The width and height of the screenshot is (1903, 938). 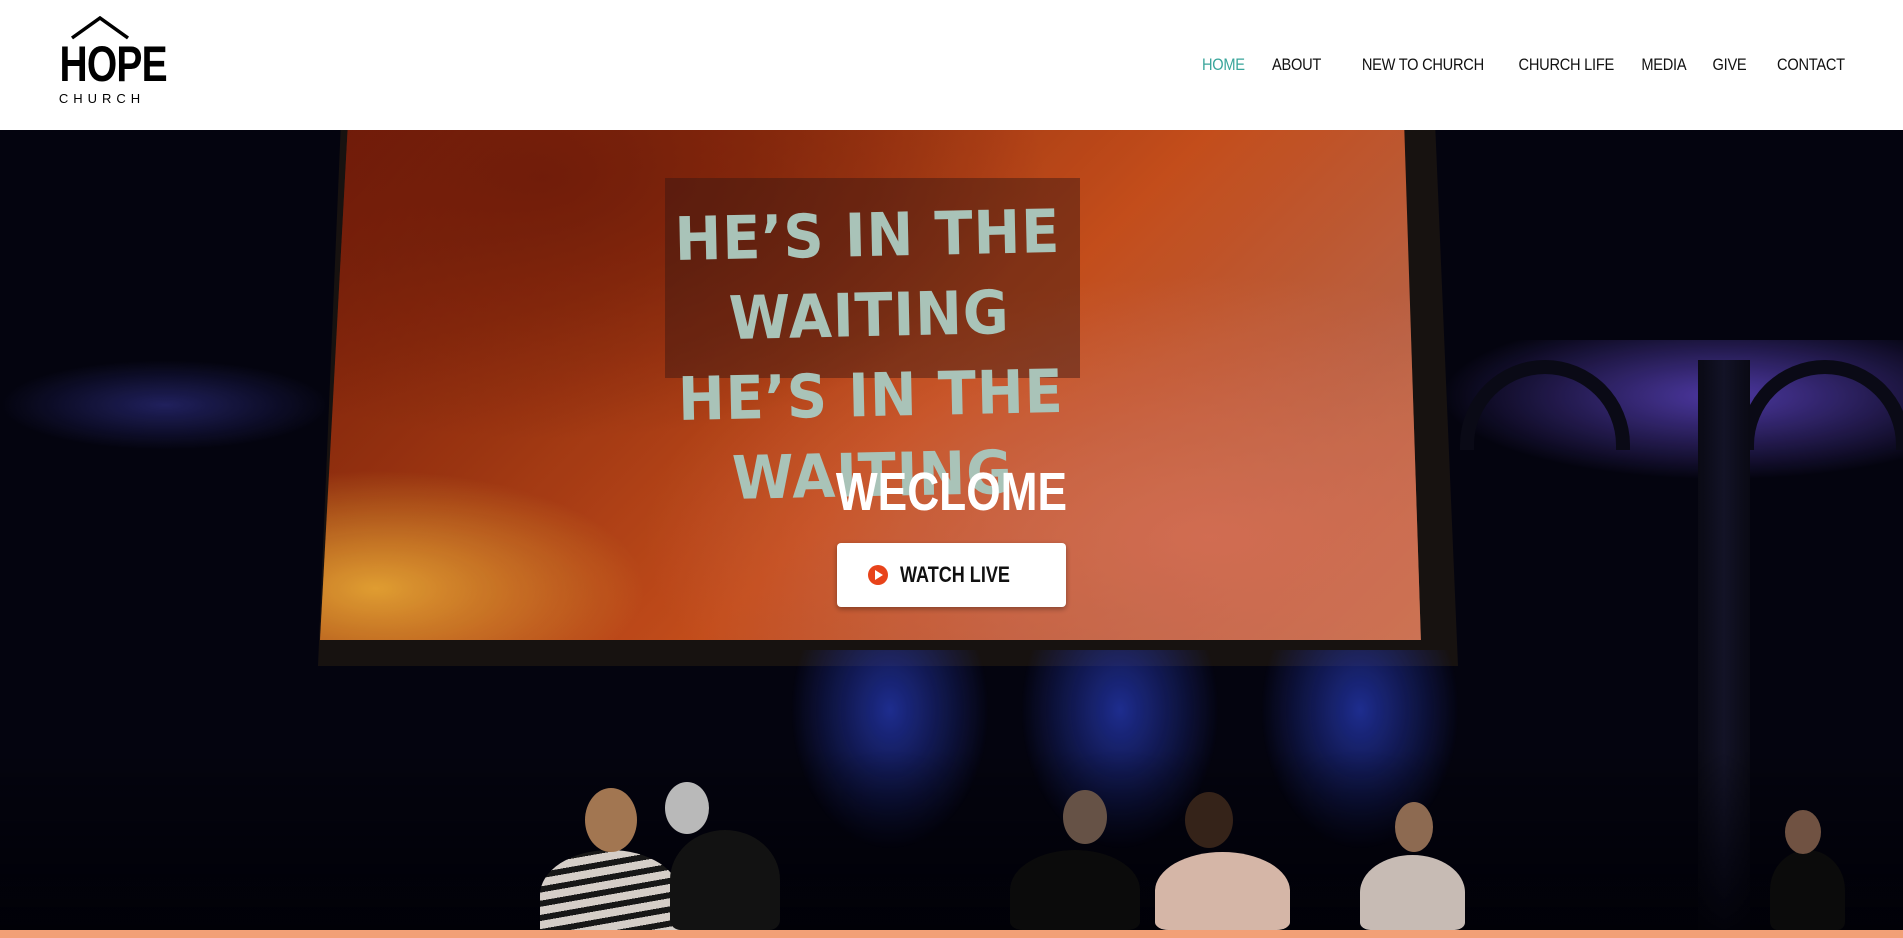 What do you see at coordinates (1811, 65) in the screenshot?
I see `nav-item-contact: CONTACT` at bounding box center [1811, 65].